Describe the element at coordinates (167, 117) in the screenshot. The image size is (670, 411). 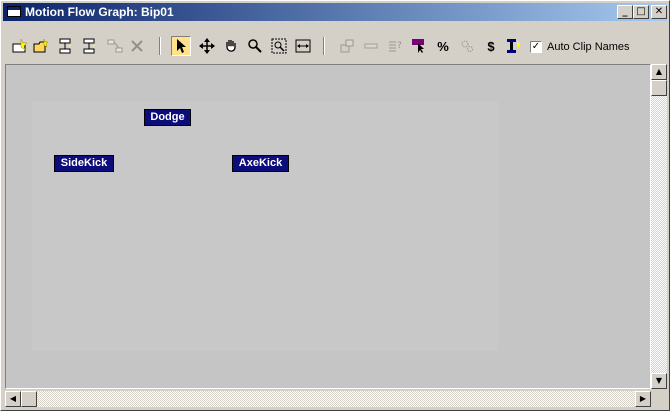
I see `clip-node-dodge: Dodge` at that location.